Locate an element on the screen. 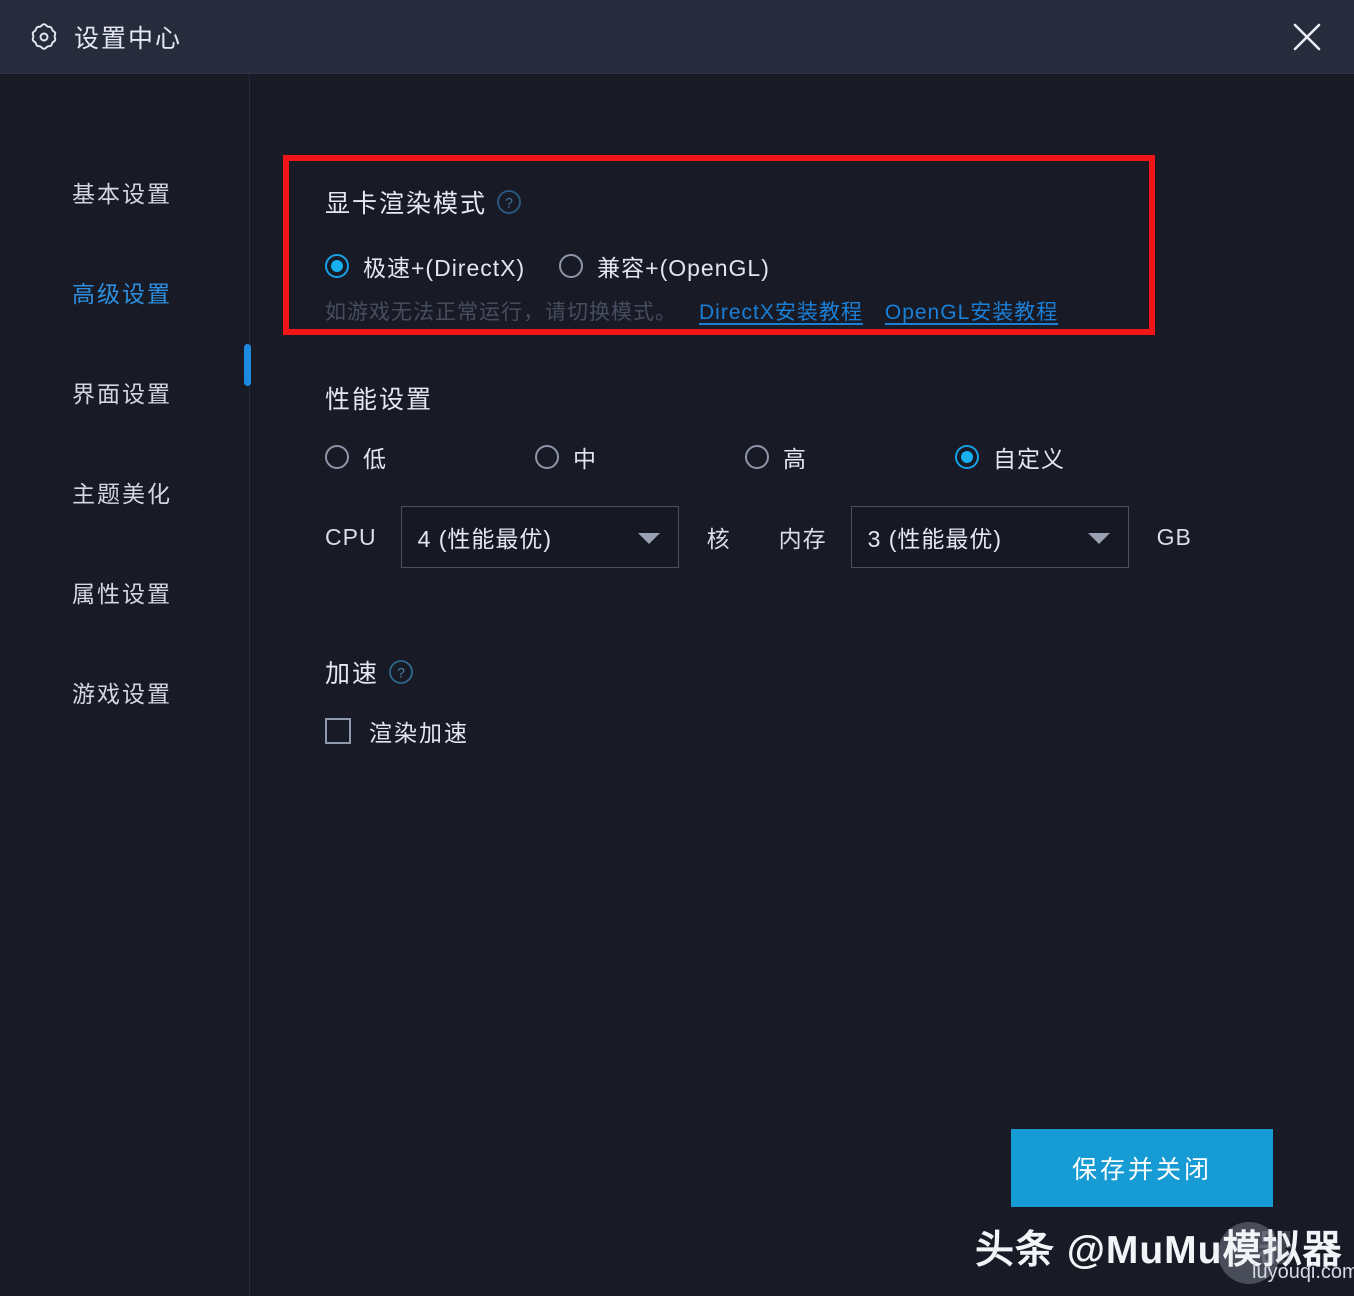 Image resolution: width=1354 pixels, height=1296 pixels. radio-label: 极速+(DirectX) is located at coordinates (444, 268).